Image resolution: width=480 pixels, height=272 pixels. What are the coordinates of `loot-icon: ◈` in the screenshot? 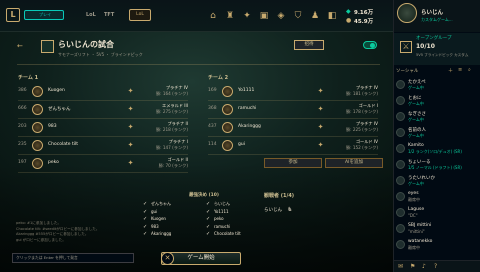 It's located at (281, 16).